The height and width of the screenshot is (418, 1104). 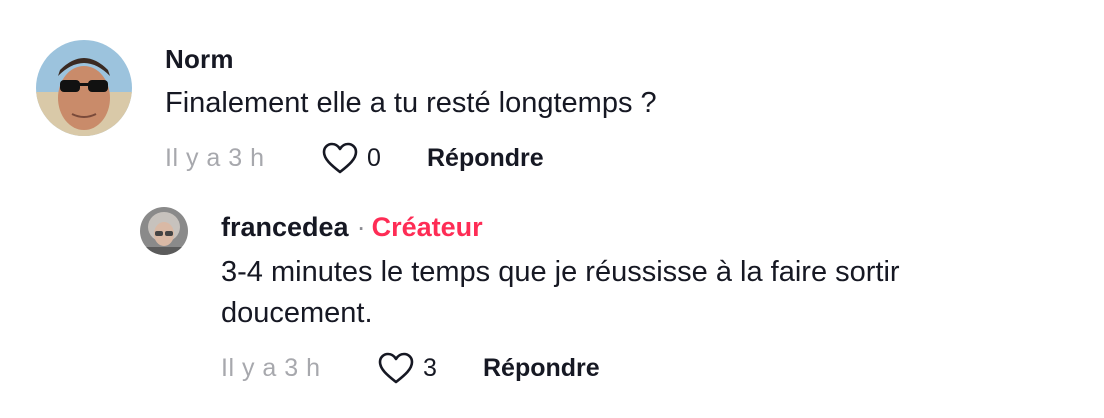 What do you see at coordinates (199, 59) in the screenshot?
I see `comment-author: Norm` at bounding box center [199, 59].